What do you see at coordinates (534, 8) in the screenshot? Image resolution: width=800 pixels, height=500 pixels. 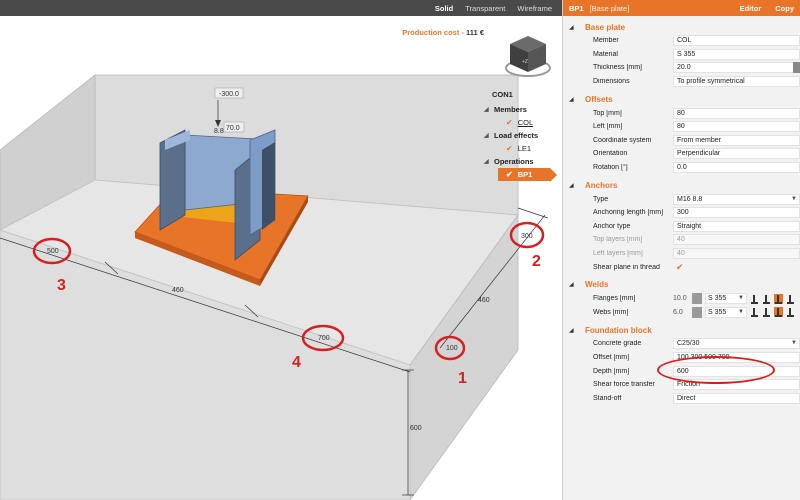 I see `view-mode-wireframe: Wireframe` at bounding box center [534, 8].